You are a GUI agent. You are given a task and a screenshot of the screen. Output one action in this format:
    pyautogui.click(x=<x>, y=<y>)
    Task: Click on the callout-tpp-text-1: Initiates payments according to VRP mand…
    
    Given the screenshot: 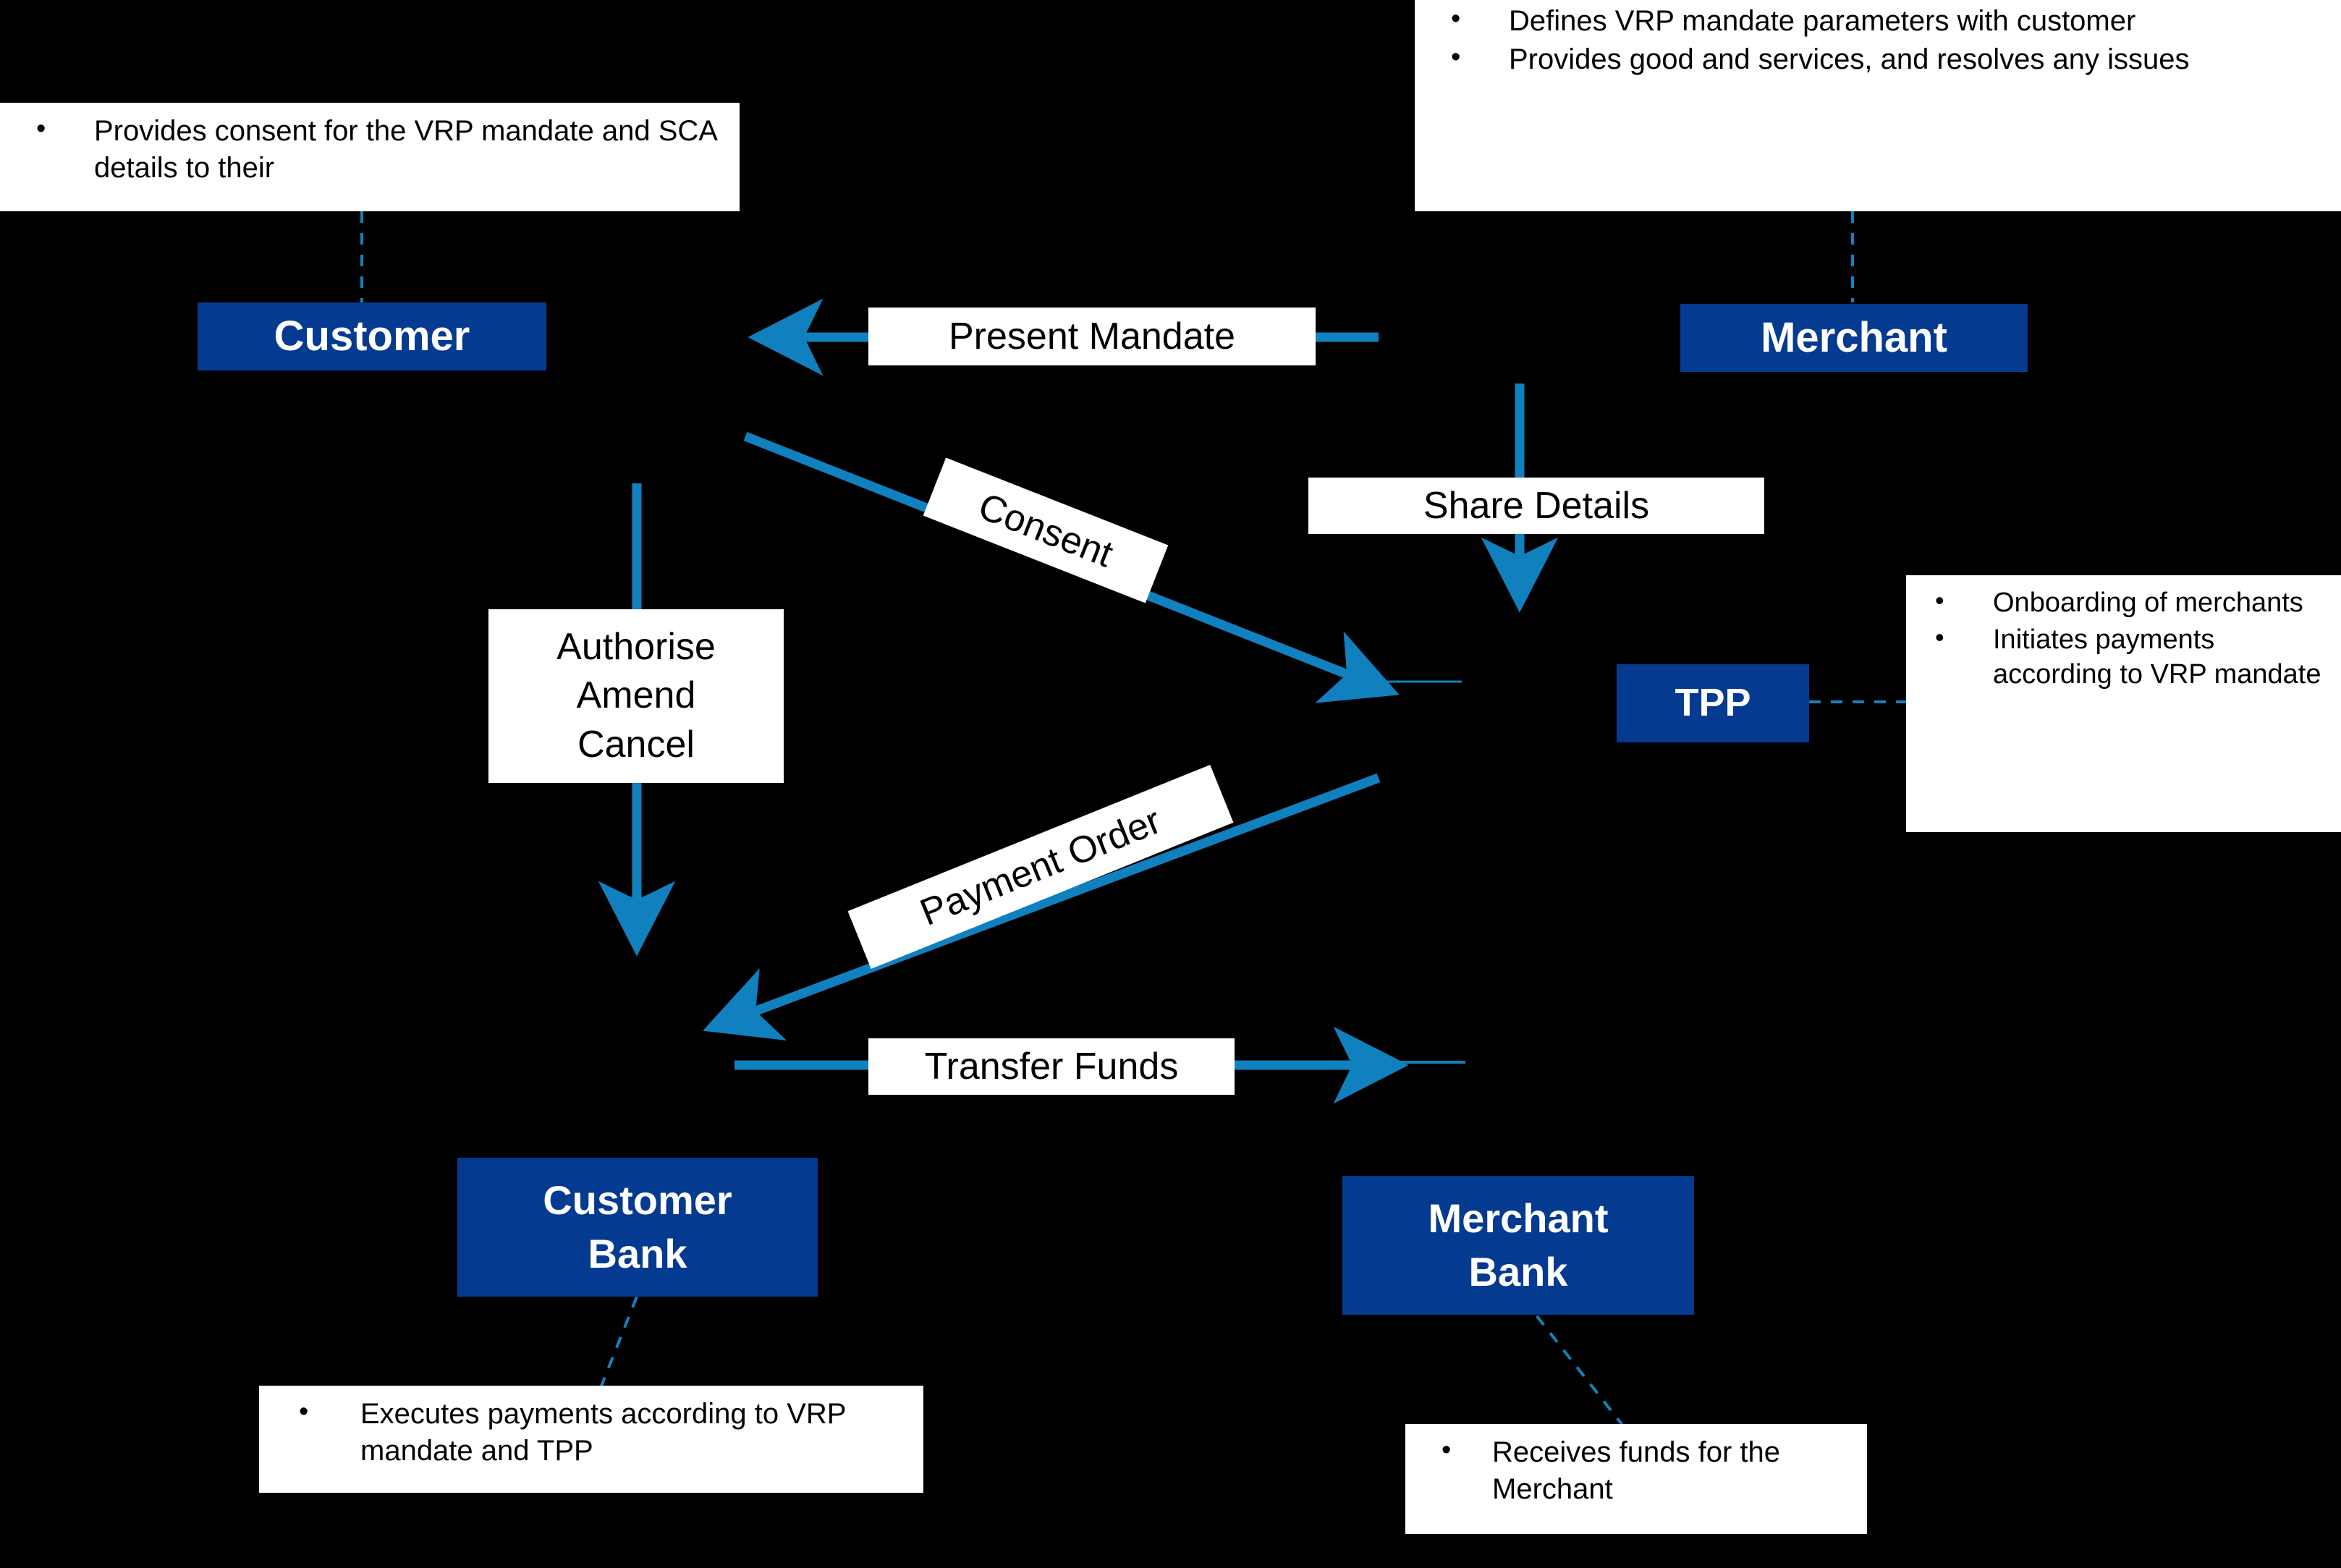 What is the action you would take?
    pyautogui.click(x=2157, y=657)
    